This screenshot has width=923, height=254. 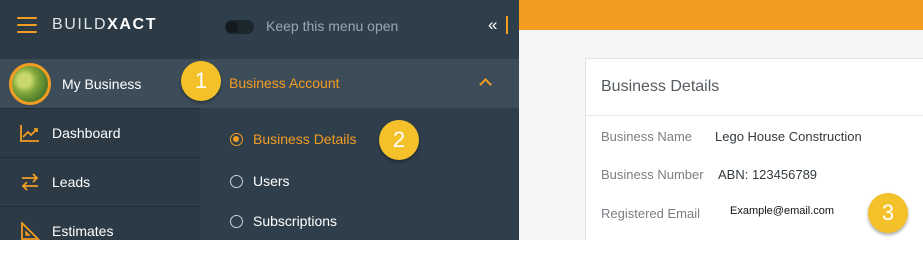 What do you see at coordinates (105, 24) in the screenshot?
I see `app-logo: BUILDXACT` at bounding box center [105, 24].